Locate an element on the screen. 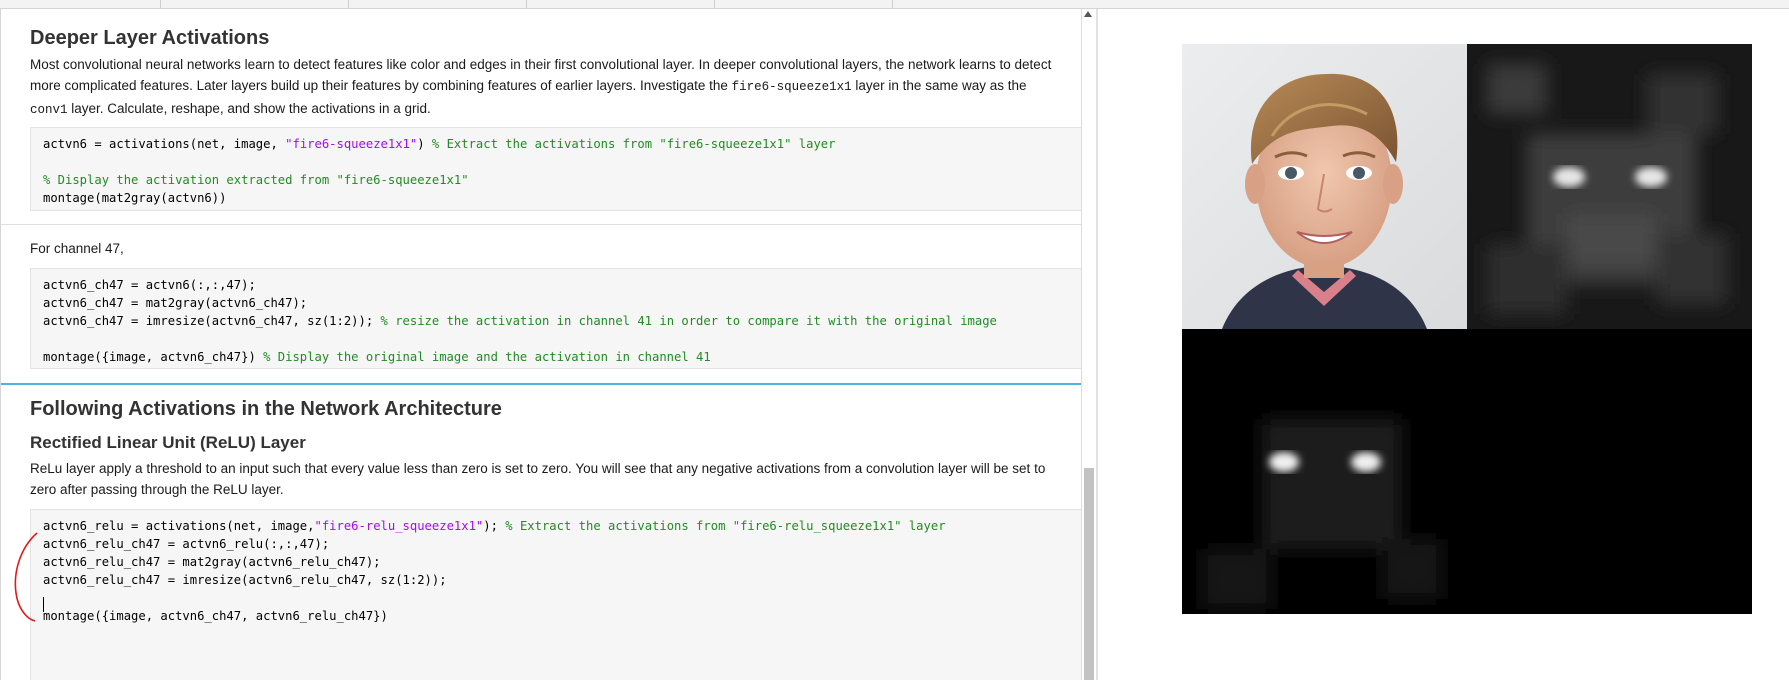 Image resolution: width=1789 pixels, height=680 pixels. section-heading-deeper: Deeper Layer Activations is located at coordinates (150, 38).